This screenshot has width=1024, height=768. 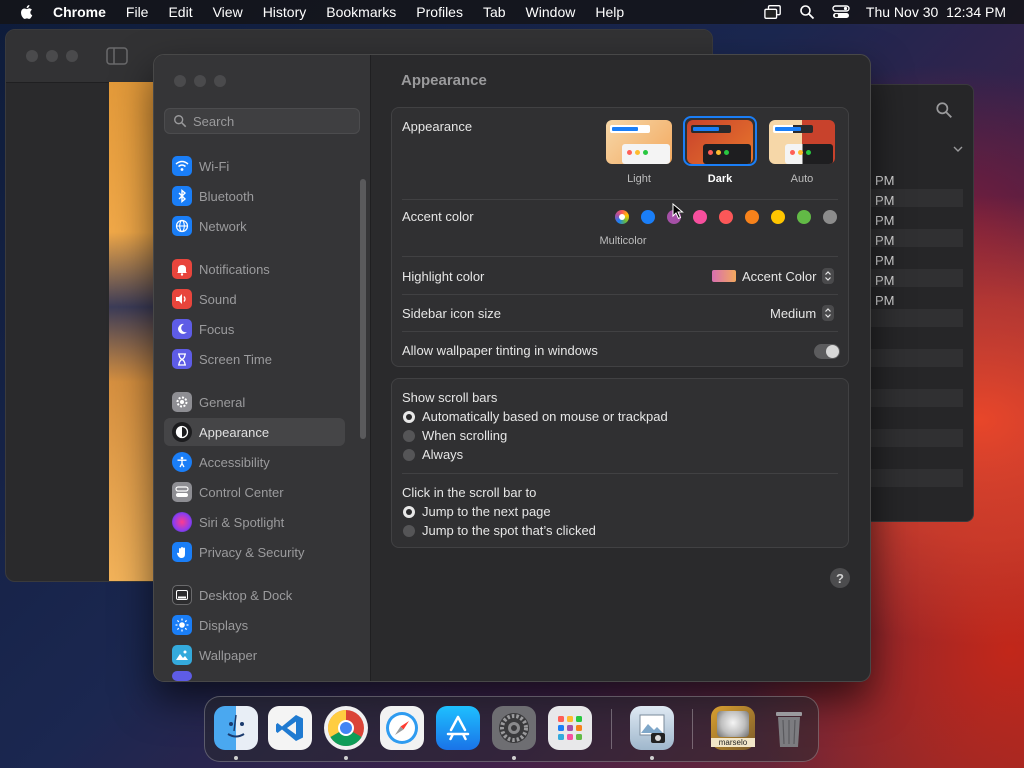 I want to click on sidebar-item-accessibility: Accessibility, so click(x=254, y=462).